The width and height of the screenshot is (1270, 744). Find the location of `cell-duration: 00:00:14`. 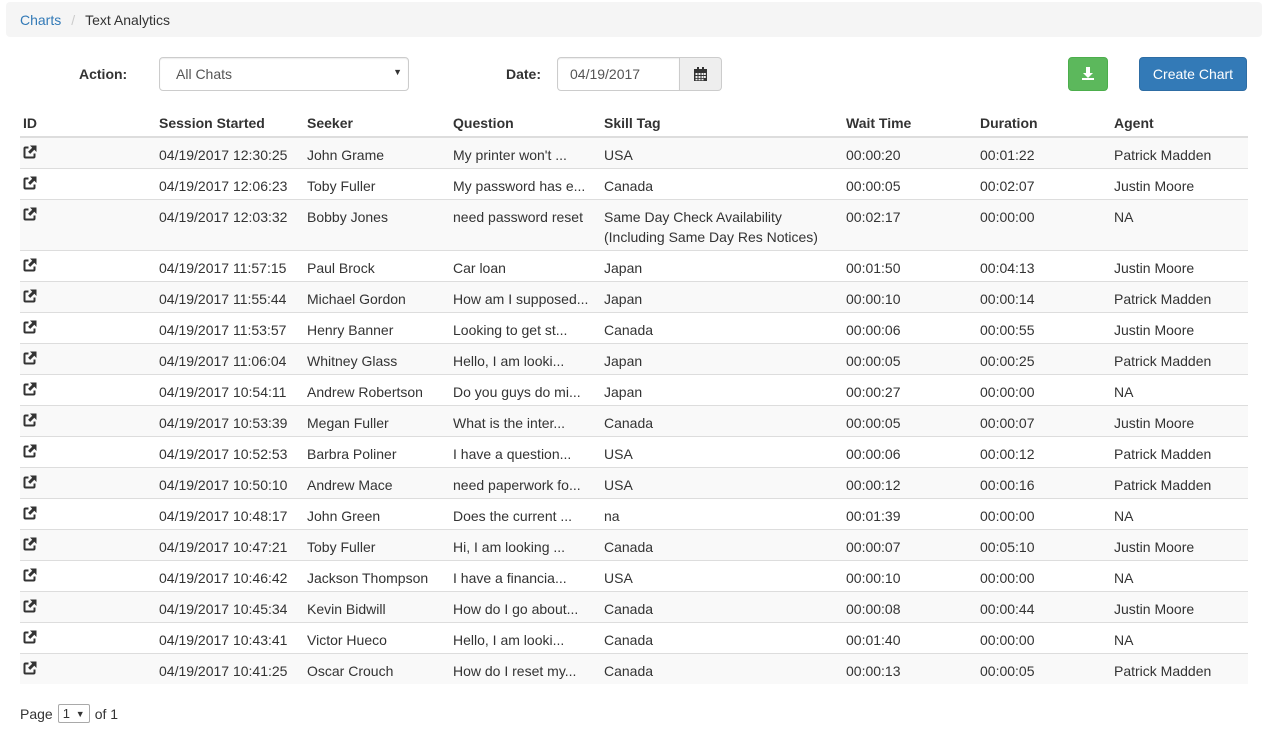

cell-duration: 00:00:14 is located at coordinates (1044, 296).